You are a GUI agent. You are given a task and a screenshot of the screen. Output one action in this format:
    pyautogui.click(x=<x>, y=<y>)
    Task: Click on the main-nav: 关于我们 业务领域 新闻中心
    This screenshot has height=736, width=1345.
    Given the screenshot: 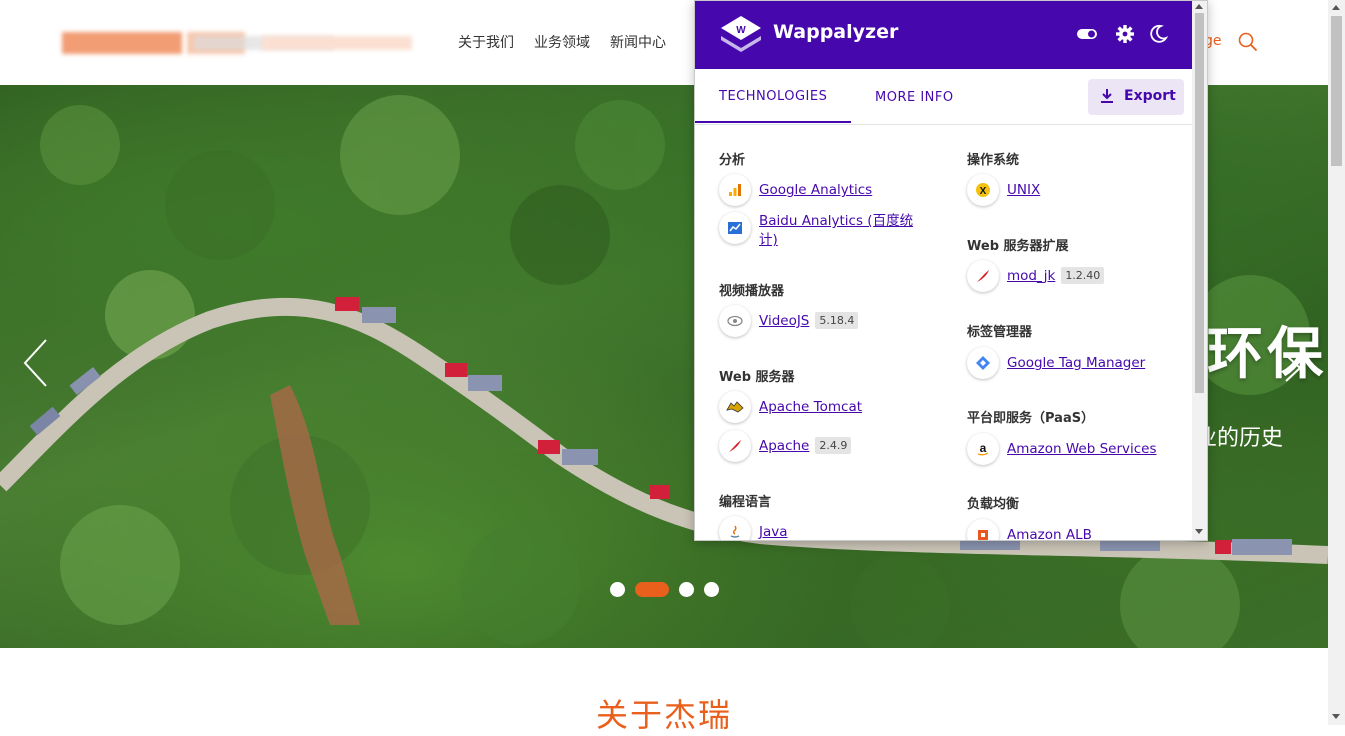 What is the action you would take?
    pyautogui.click(x=562, y=42)
    